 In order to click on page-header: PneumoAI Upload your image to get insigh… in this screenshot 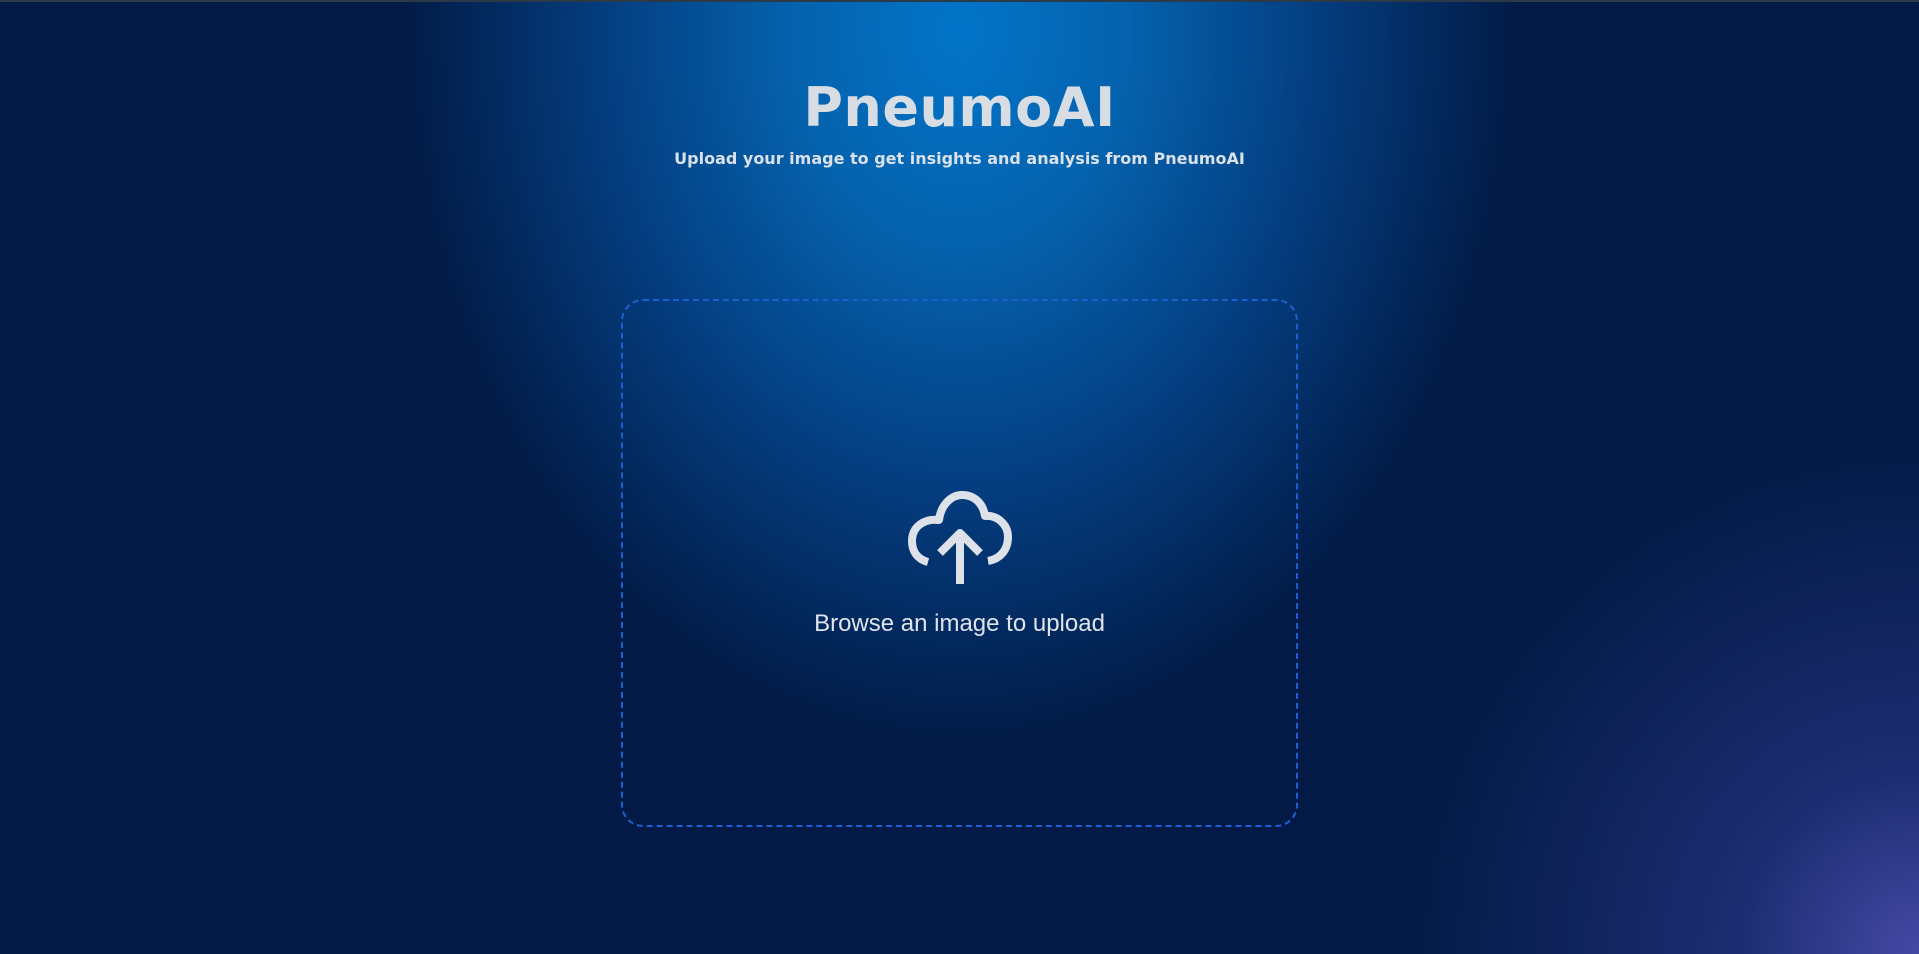, I will do `click(959, 122)`.